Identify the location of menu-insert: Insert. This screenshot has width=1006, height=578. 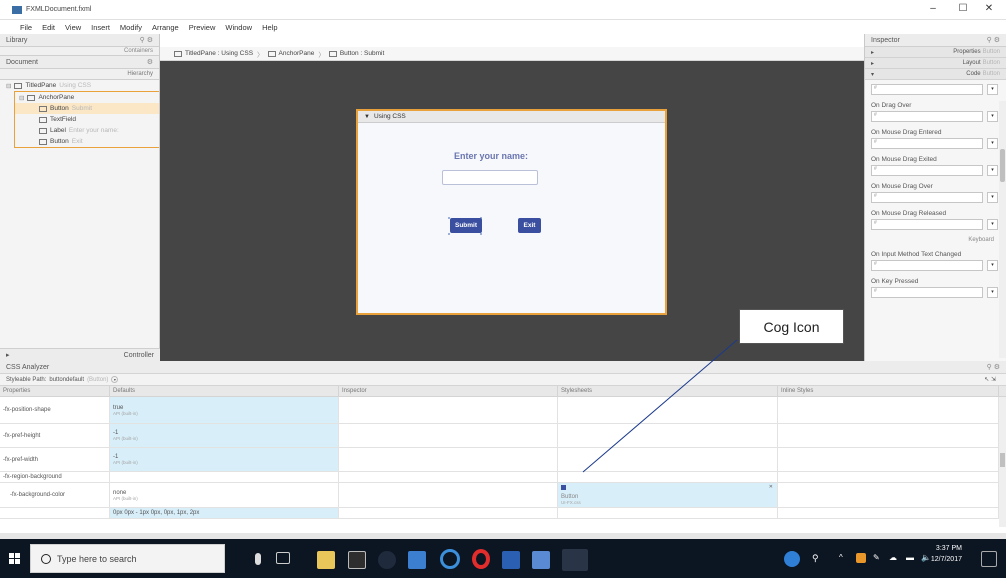
(100, 27).